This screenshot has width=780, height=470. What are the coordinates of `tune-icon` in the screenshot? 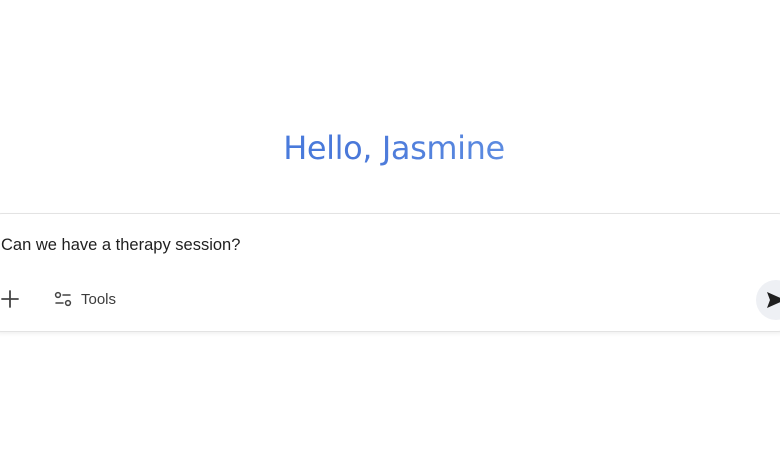 It's located at (63, 299).